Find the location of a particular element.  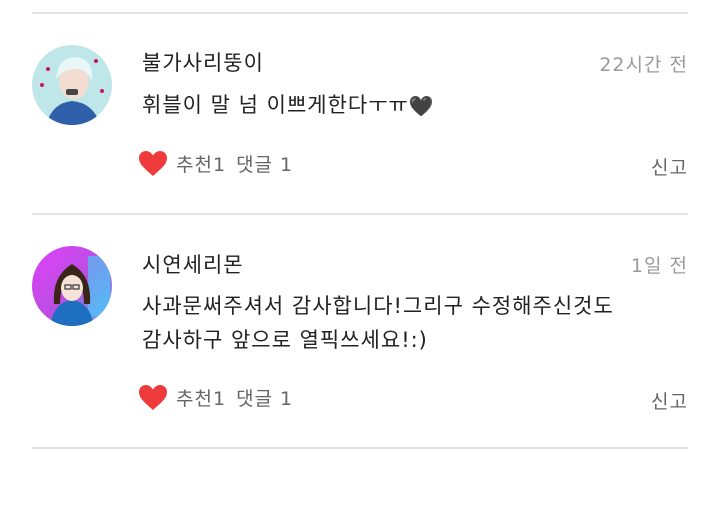

comment-line: 사과문써주셔서 감사합니다!그리구 수정해주신것도 is located at coordinates (378, 306).